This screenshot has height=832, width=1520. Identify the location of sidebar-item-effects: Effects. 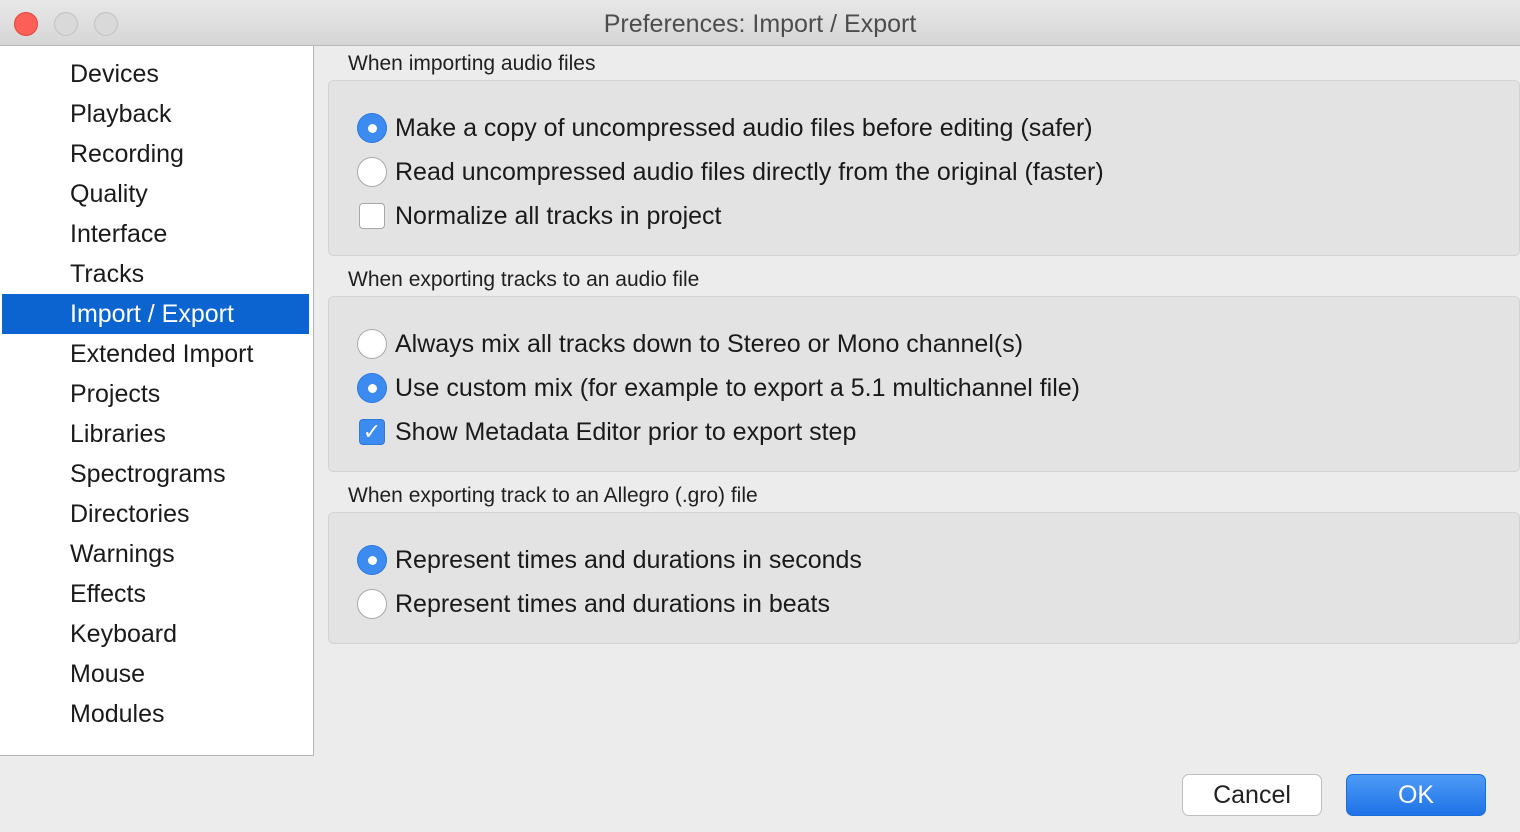
(155, 594).